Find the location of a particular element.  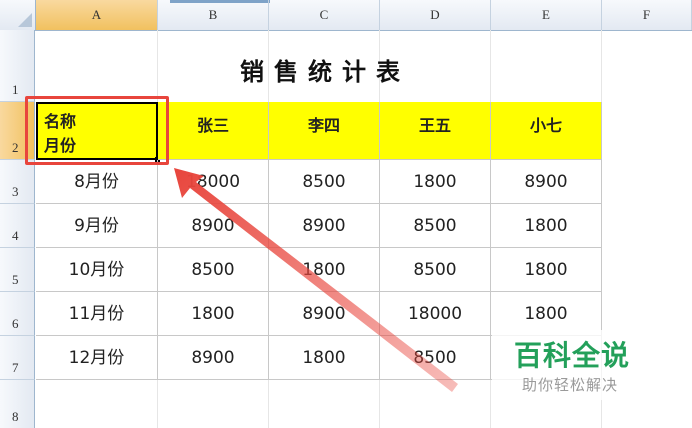

watermark-logo: 百科全说 助你轻松解决 is located at coordinates (577, 365).